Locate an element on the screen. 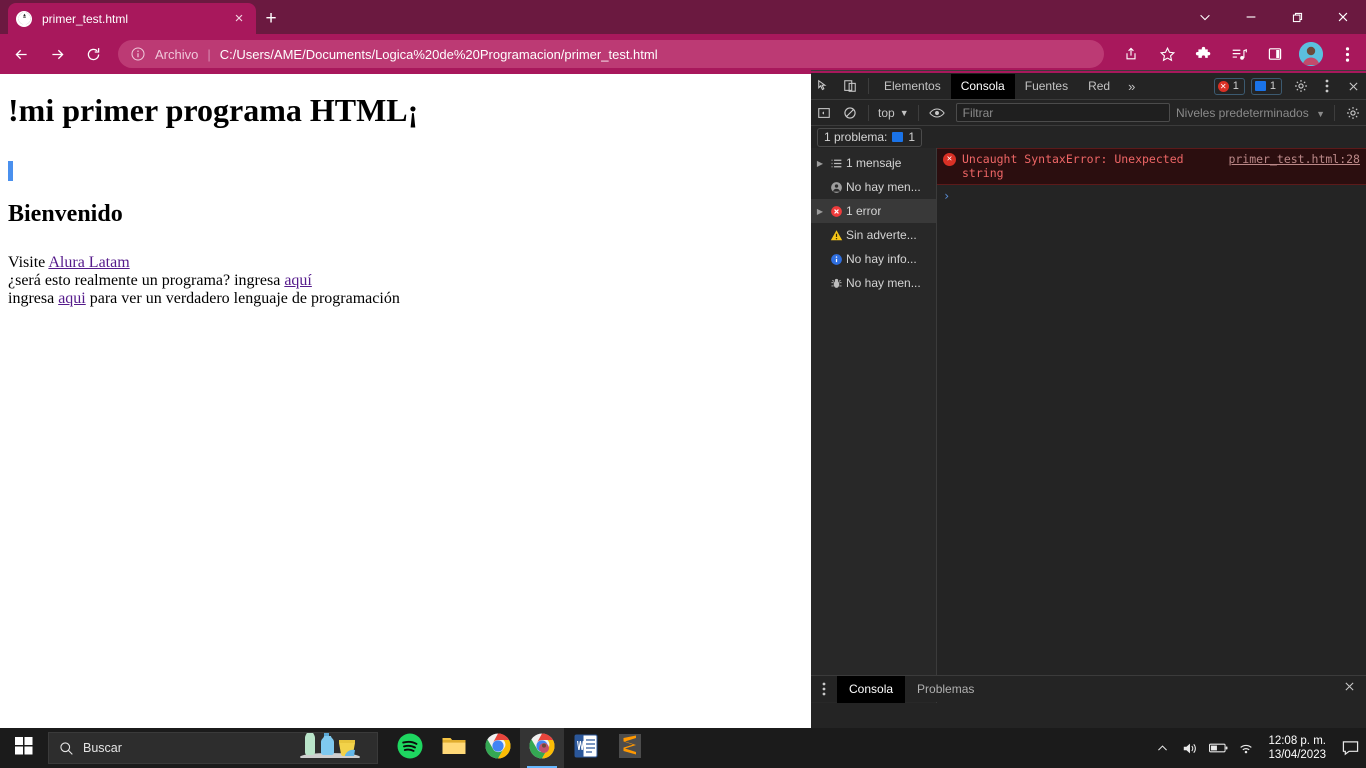  share-icon is located at coordinates (1131, 54).